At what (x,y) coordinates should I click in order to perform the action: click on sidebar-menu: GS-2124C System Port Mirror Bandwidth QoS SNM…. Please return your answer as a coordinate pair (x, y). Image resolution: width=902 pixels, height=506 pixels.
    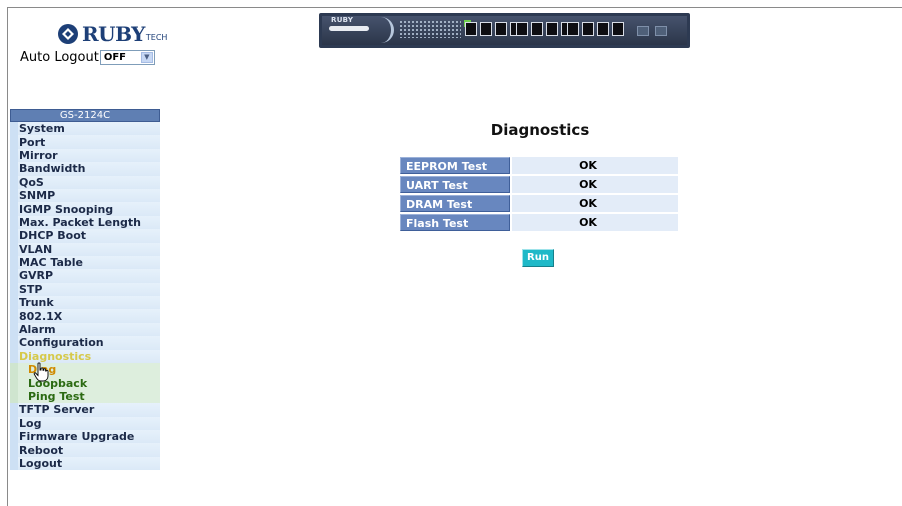
    Looking at the image, I should click on (85, 290).